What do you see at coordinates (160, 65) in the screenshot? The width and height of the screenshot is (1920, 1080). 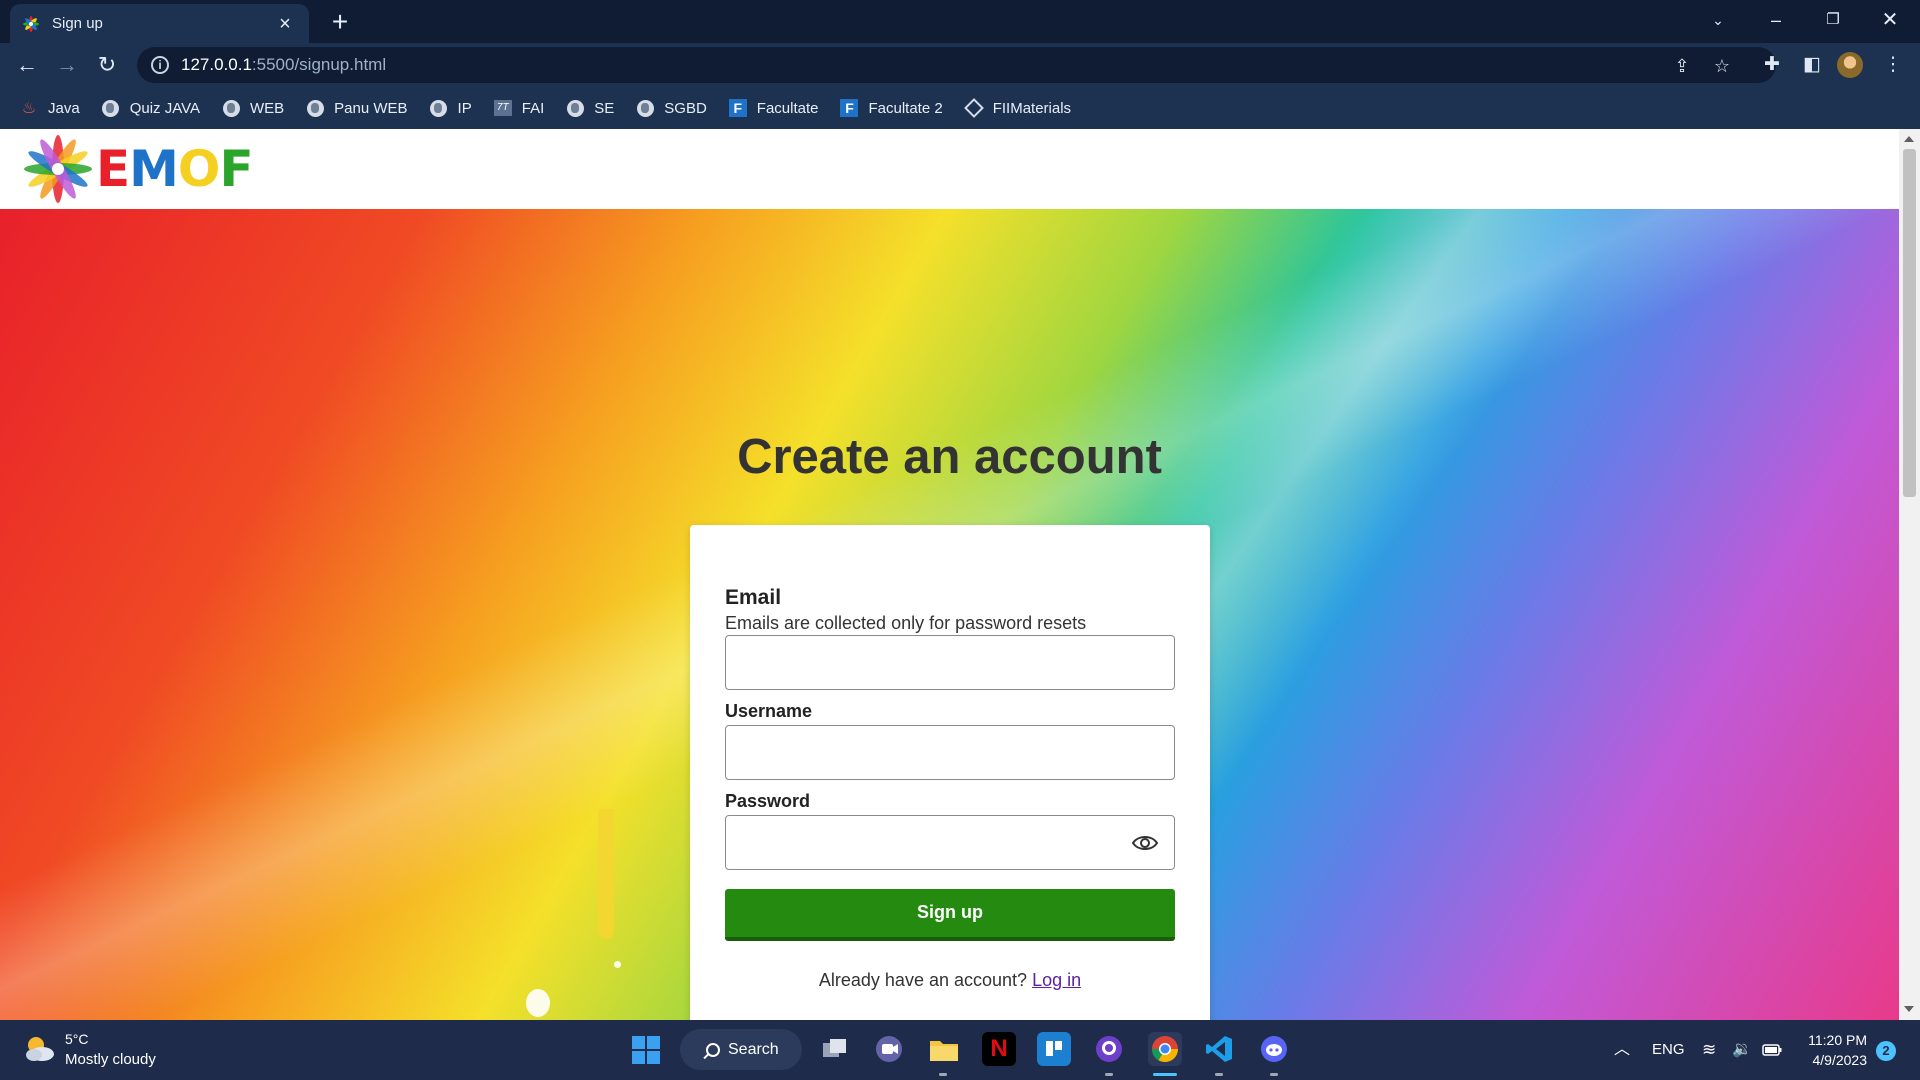 I see `site-info-icon: i` at bounding box center [160, 65].